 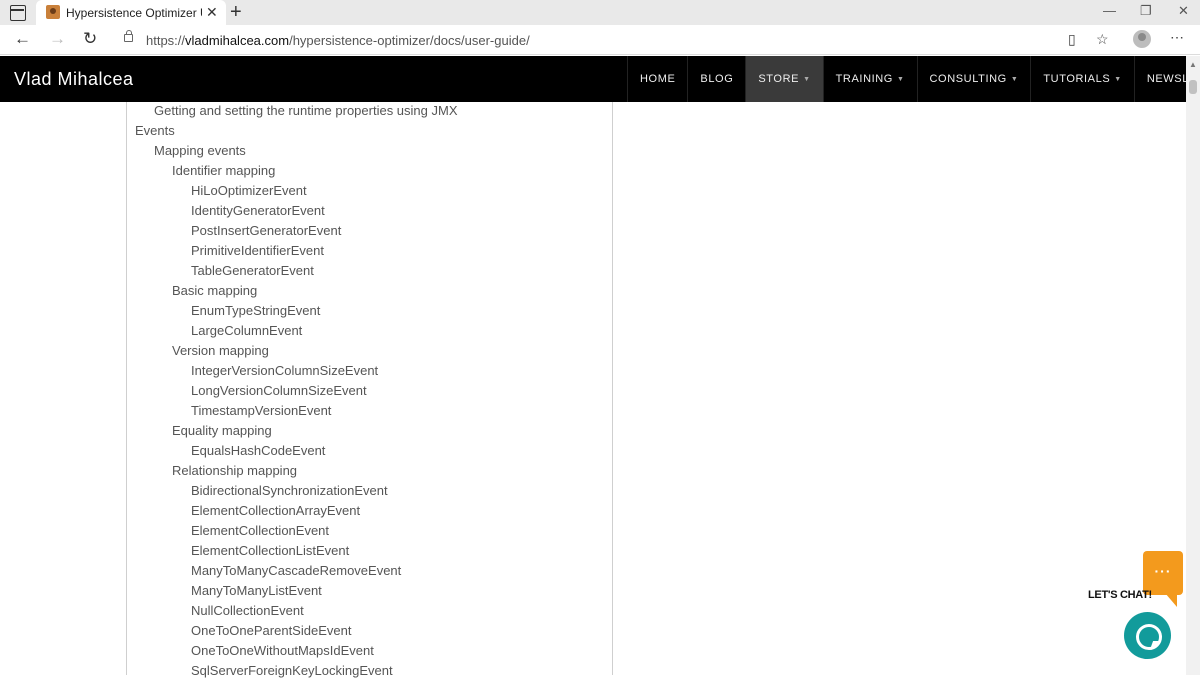 I want to click on toc-link: Mapping events, so click(x=200, y=150).